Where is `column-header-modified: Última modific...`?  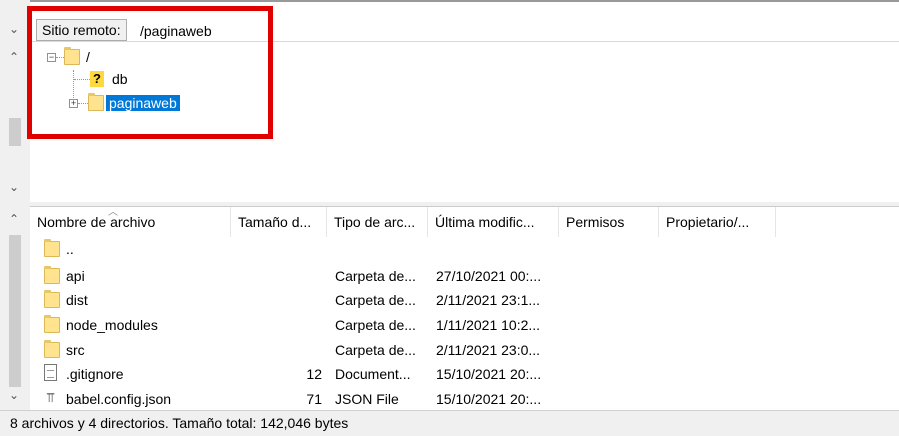 column-header-modified: Última modific... is located at coordinates (493, 222).